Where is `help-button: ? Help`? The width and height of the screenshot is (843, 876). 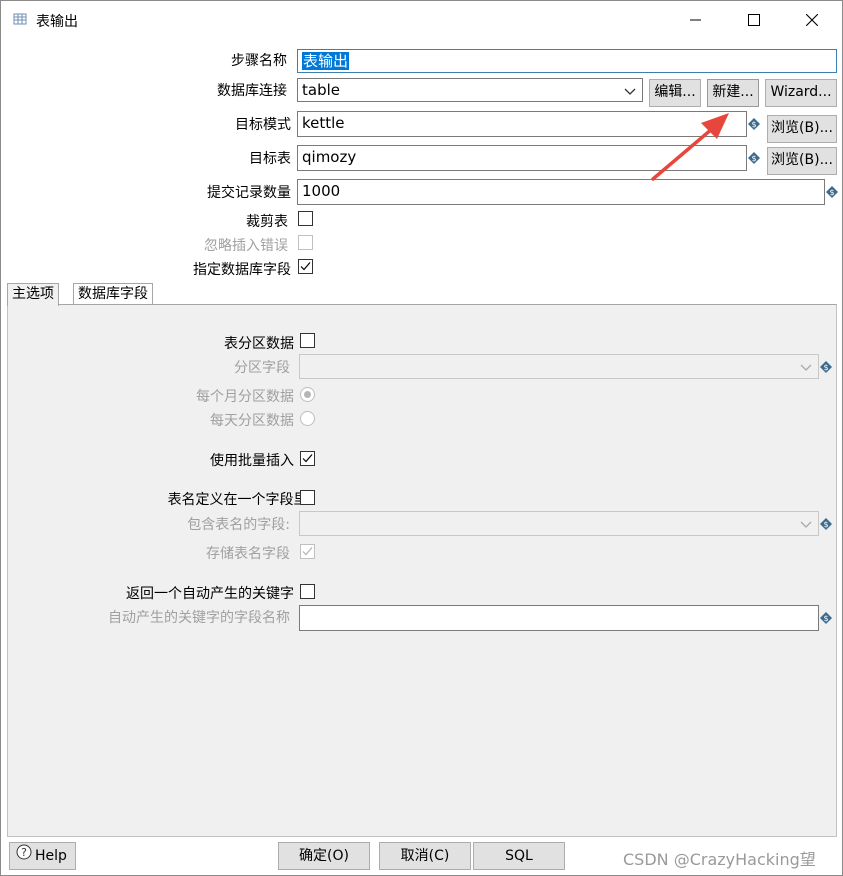 help-button: ? Help is located at coordinates (42, 856).